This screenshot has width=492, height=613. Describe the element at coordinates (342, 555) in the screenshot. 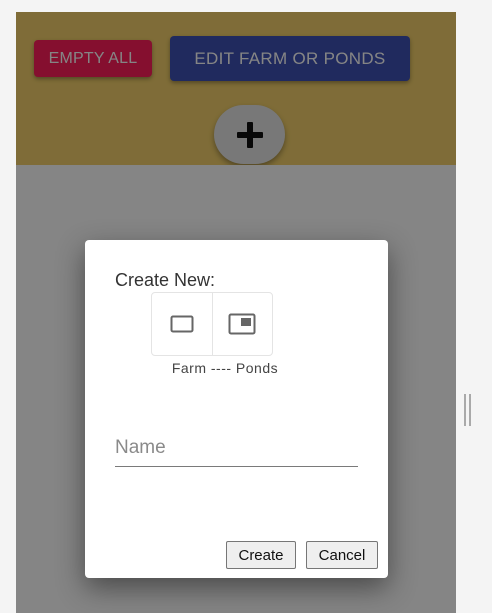

I see `cancel-button: Cancel` at that location.